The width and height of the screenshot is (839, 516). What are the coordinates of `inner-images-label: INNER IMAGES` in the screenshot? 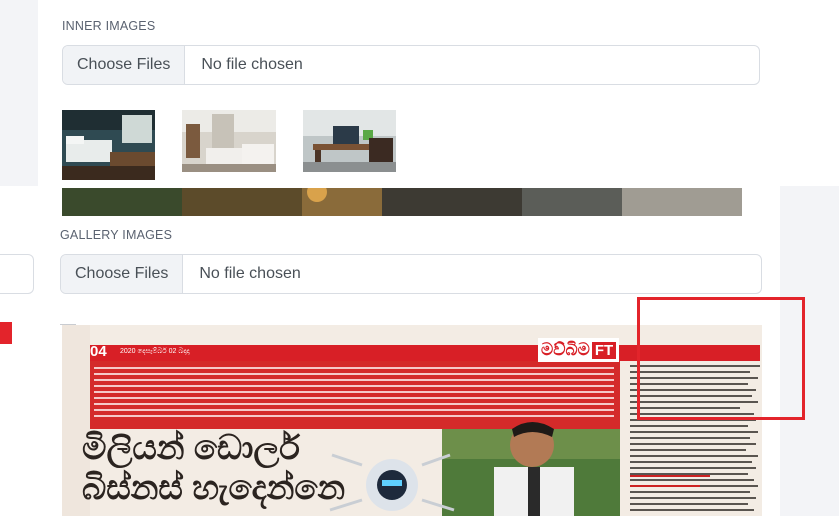 It's located at (109, 26).